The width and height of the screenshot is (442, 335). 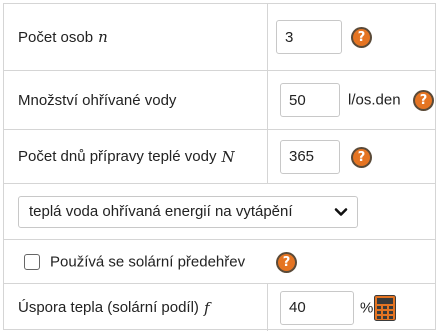 What do you see at coordinates (161, 211) in the screenshot?
I see `heating-select-value: teplá voda ohřívaná energií na vytápění` at bounding box center [161, 211].